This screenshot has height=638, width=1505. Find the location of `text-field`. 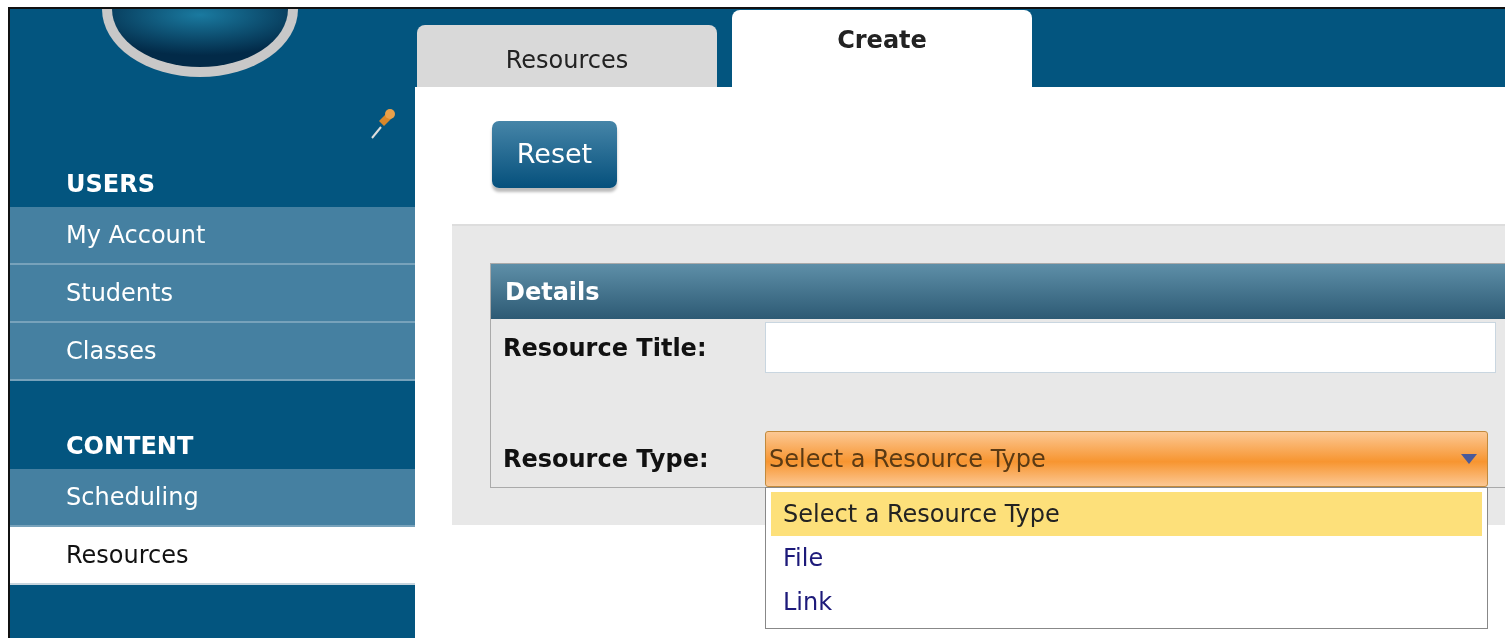

text-field is located at coordinates (1130, 347).